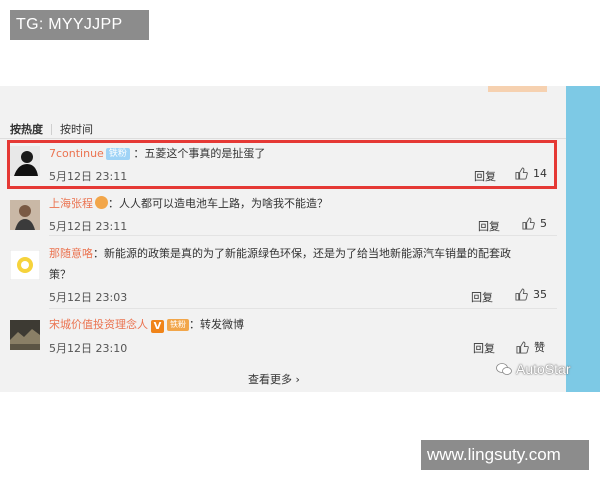 This screenshot has width=600, height=480. What do you see at coordinates (98, 324) in the screenshot?
I see `username: 宋城价值投资理念人` at bounding box center [98, 324].